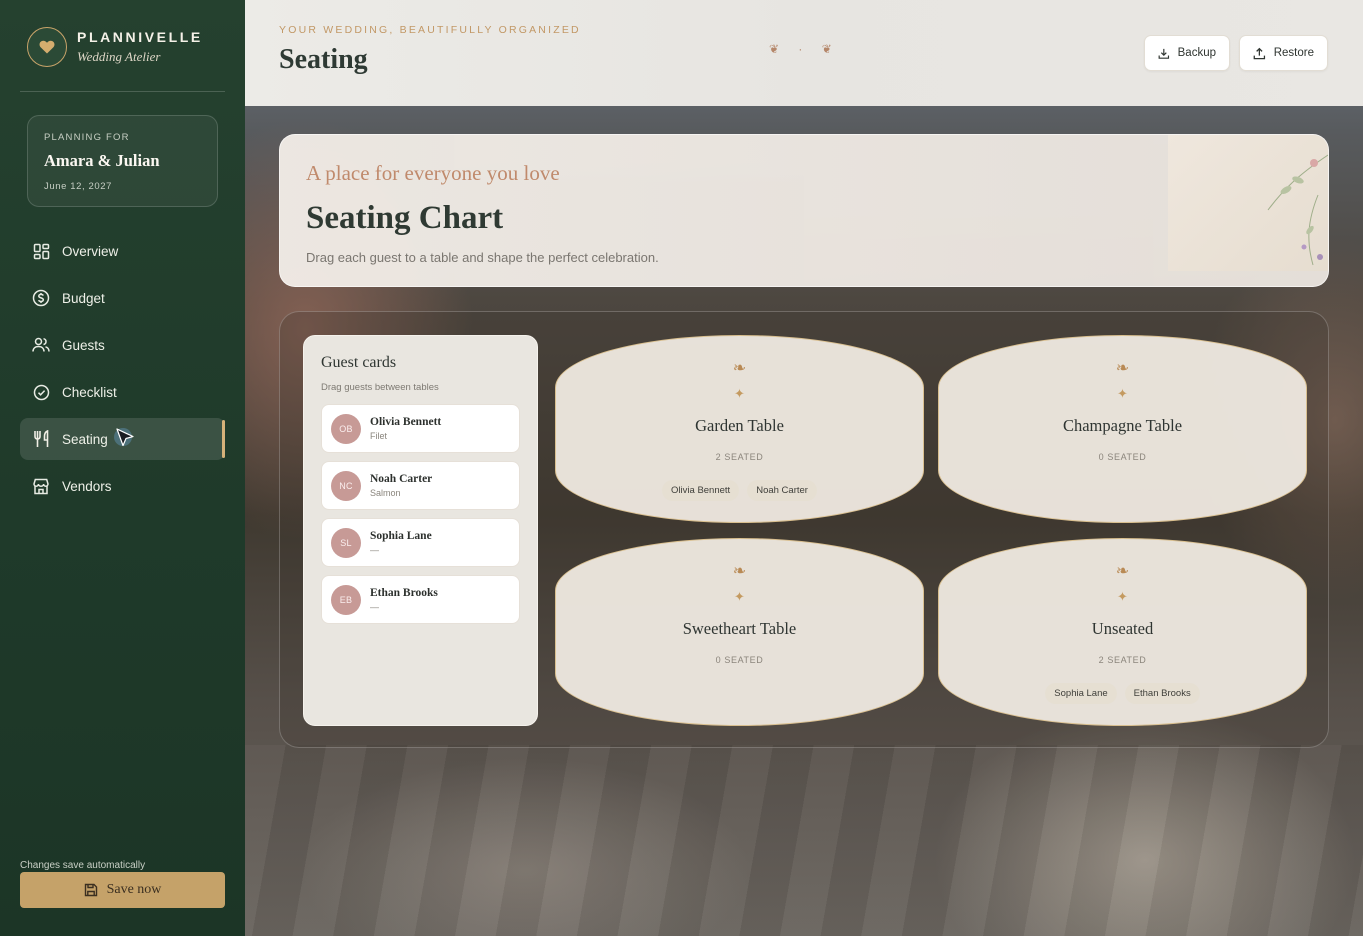 The height and width of the screenshot is (936, 1363). I want to click on guest-panel-subtitle: Drag guests between tables, so click(380, 387).